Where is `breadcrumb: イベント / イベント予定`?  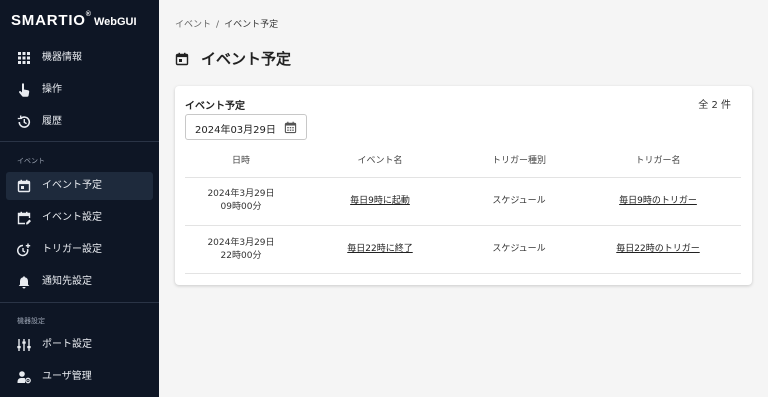
breadcrumb: イベント / イベント予定 is located at coordinates (226, 23).